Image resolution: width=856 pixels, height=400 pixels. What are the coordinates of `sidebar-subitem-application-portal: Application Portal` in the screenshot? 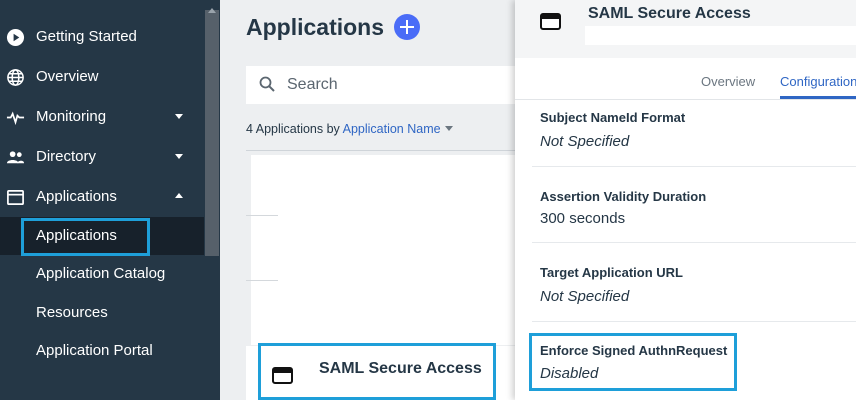 It's located at (102, 351).